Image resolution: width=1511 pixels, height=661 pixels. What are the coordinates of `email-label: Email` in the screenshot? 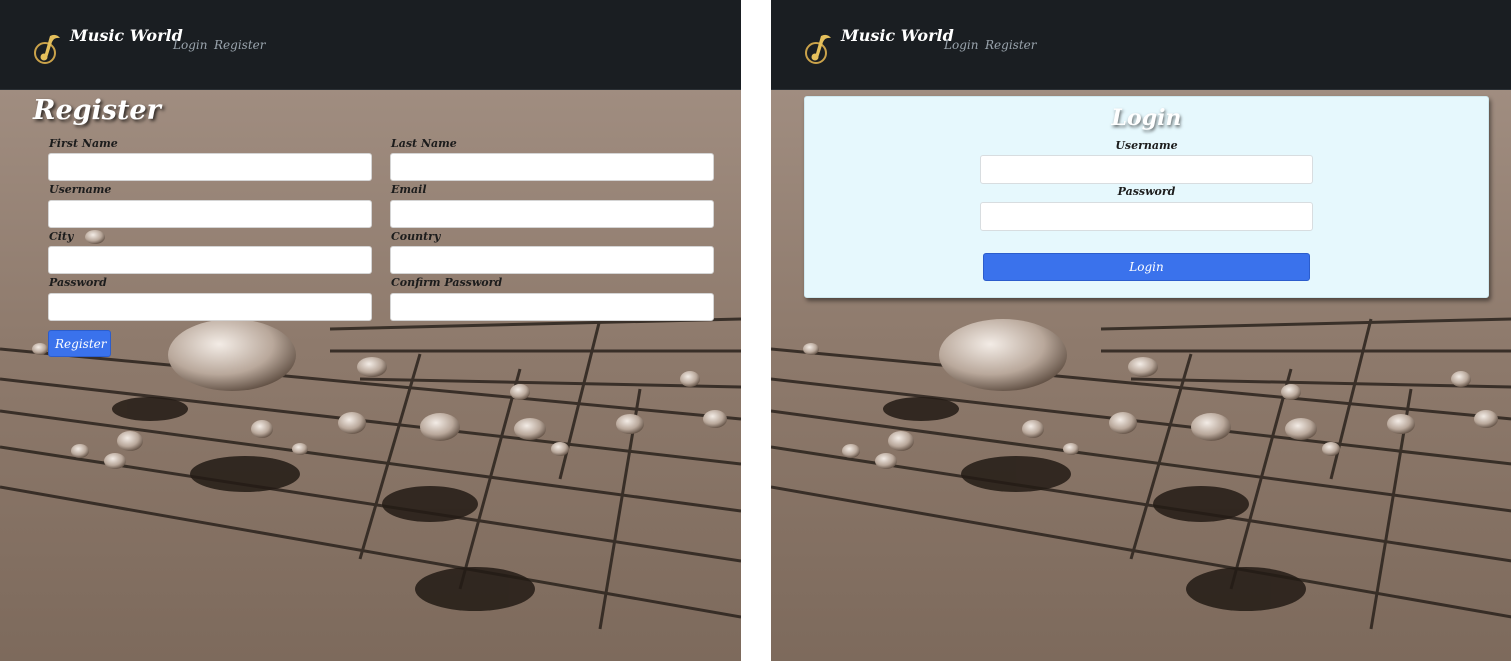 It's located at (409, 189).